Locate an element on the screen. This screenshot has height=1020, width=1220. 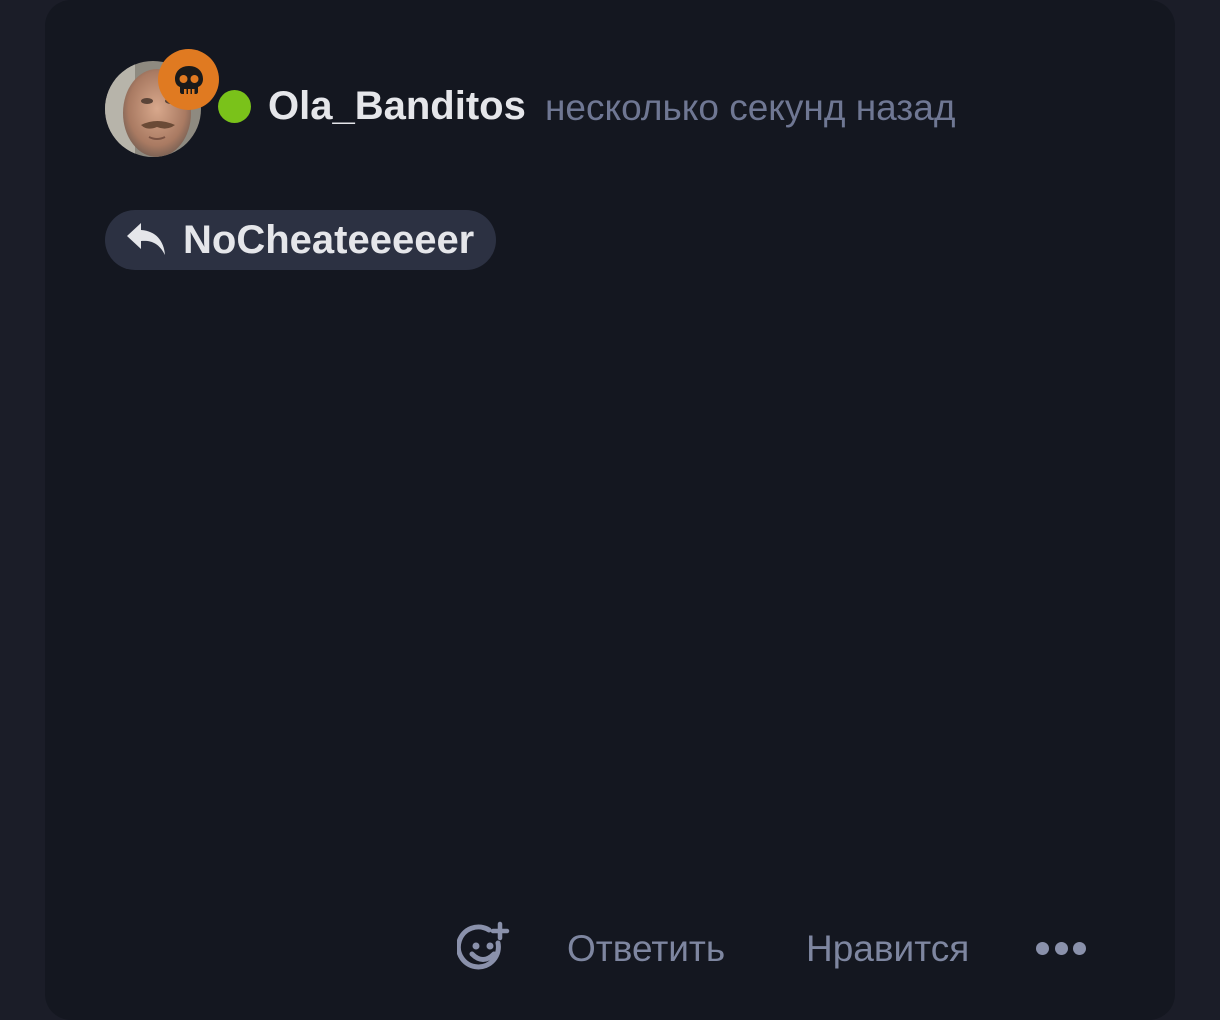
reply-to-username: NoCheateeeeer is located at coordinates (329, 239).